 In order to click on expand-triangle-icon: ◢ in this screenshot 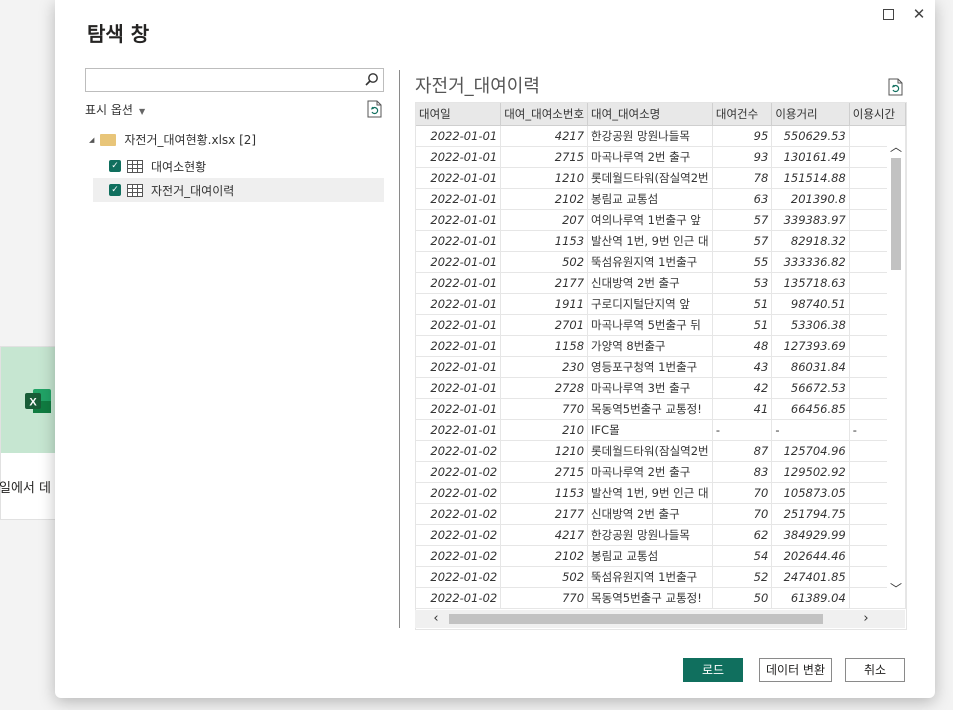, I will do `click(91, 140)`.